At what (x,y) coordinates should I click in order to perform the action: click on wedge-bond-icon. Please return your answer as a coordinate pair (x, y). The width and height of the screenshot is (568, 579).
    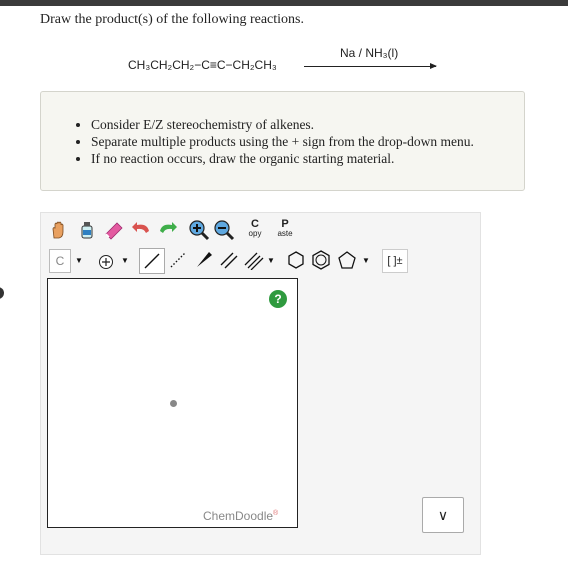
    Looking at the image, I should click on (204, 260).